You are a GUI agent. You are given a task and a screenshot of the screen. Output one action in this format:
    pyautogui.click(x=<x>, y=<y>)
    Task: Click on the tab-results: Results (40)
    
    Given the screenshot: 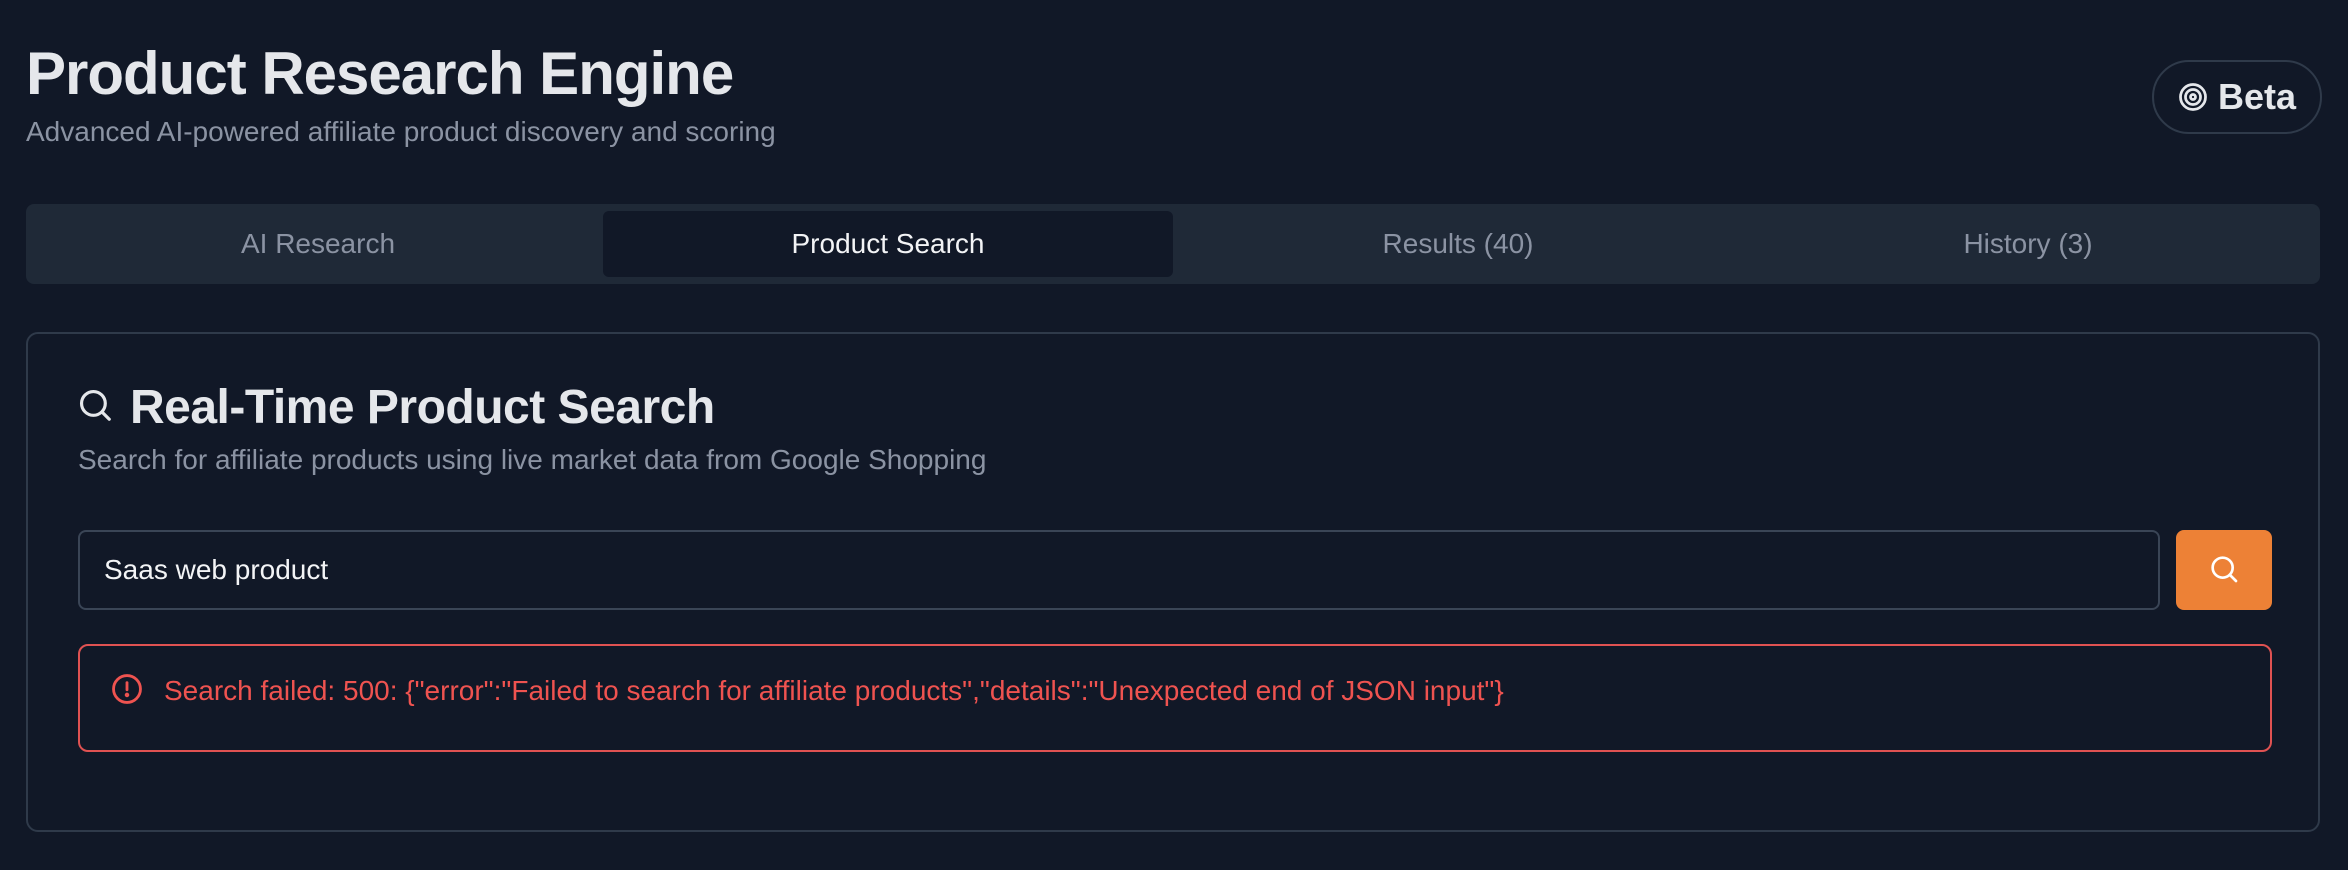 What is the action you would take?
    pyautogui.click(x=1458, y=244)
    